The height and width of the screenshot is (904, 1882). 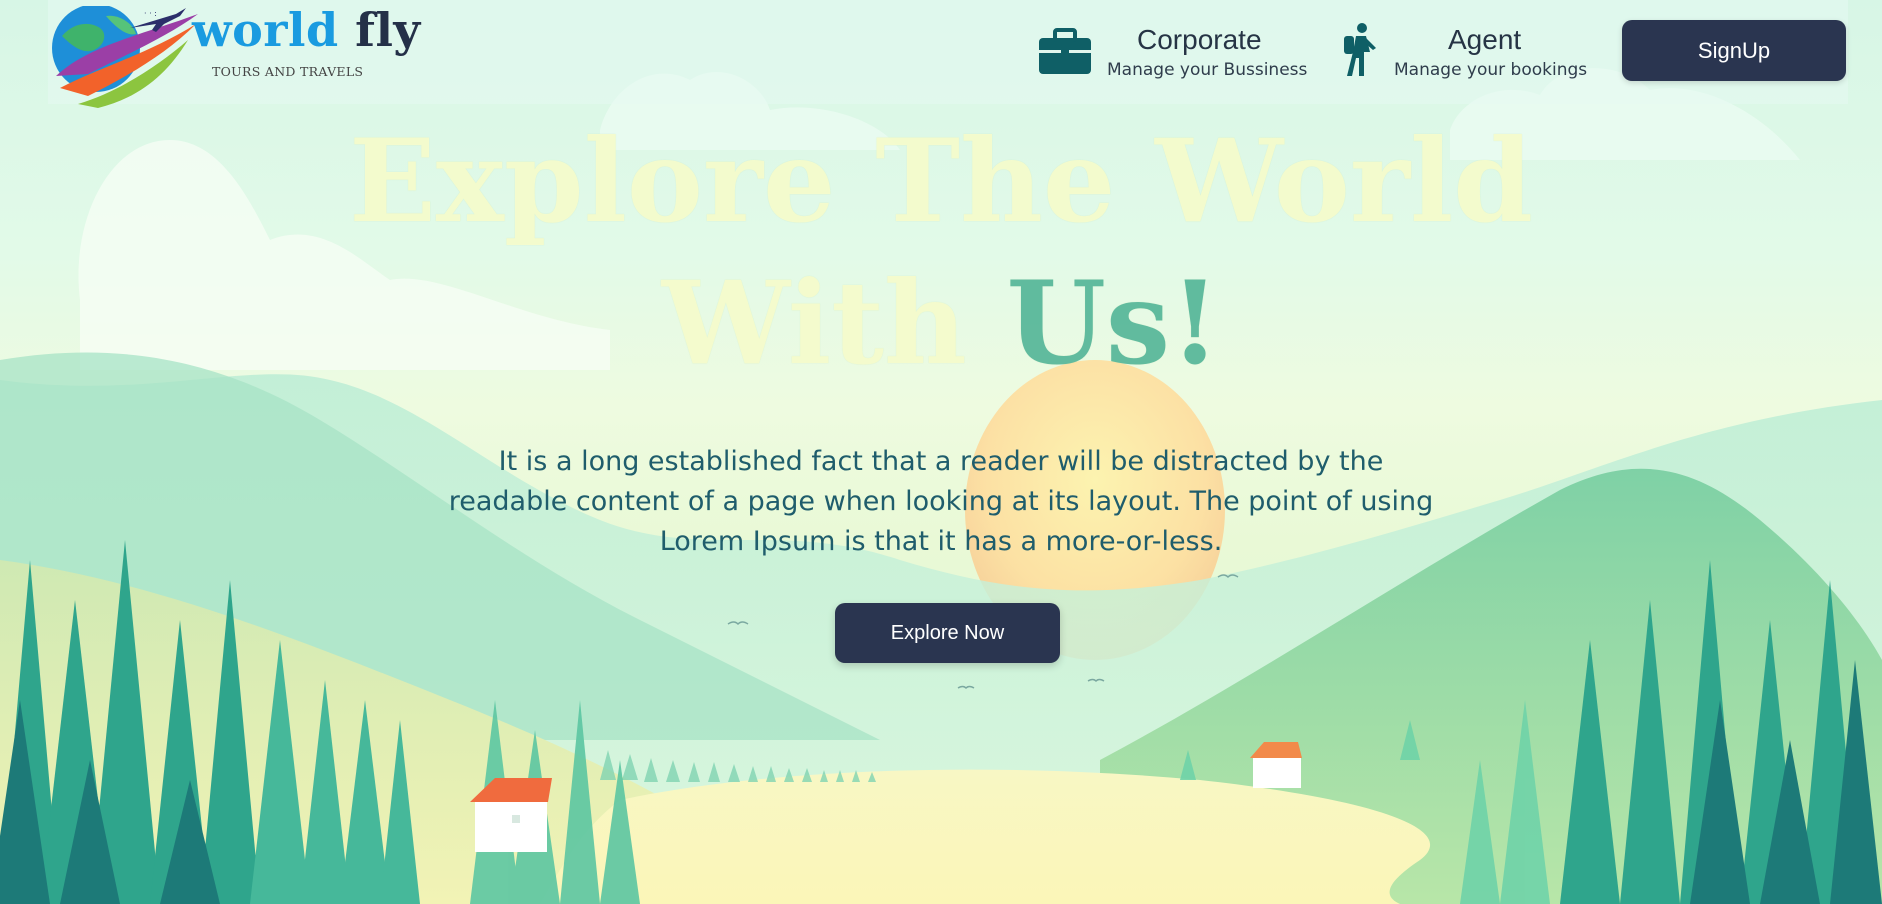 I want to click on brand-name: world fly, so click(x=306, y=30).